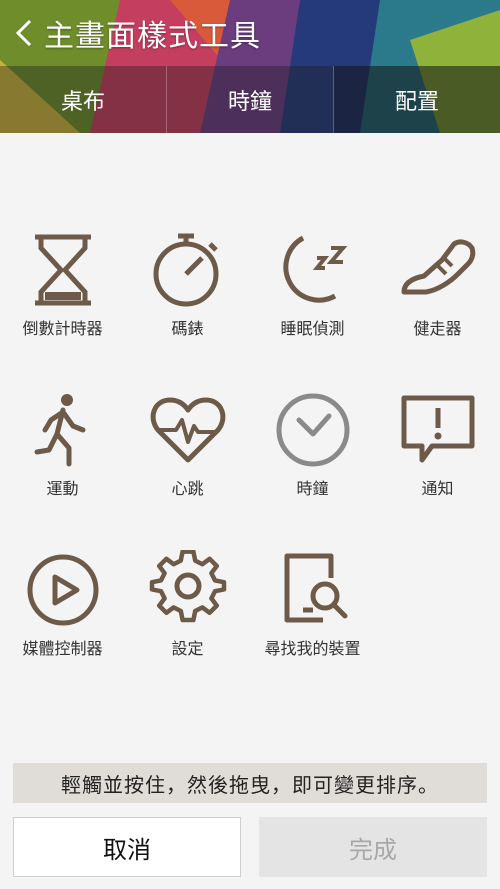 This screenshot has width=500, height=889. What do you see at coordinates (62, 488) in the screenshot?
I see `widget-label: 運動` at bounding box center [62, 488].